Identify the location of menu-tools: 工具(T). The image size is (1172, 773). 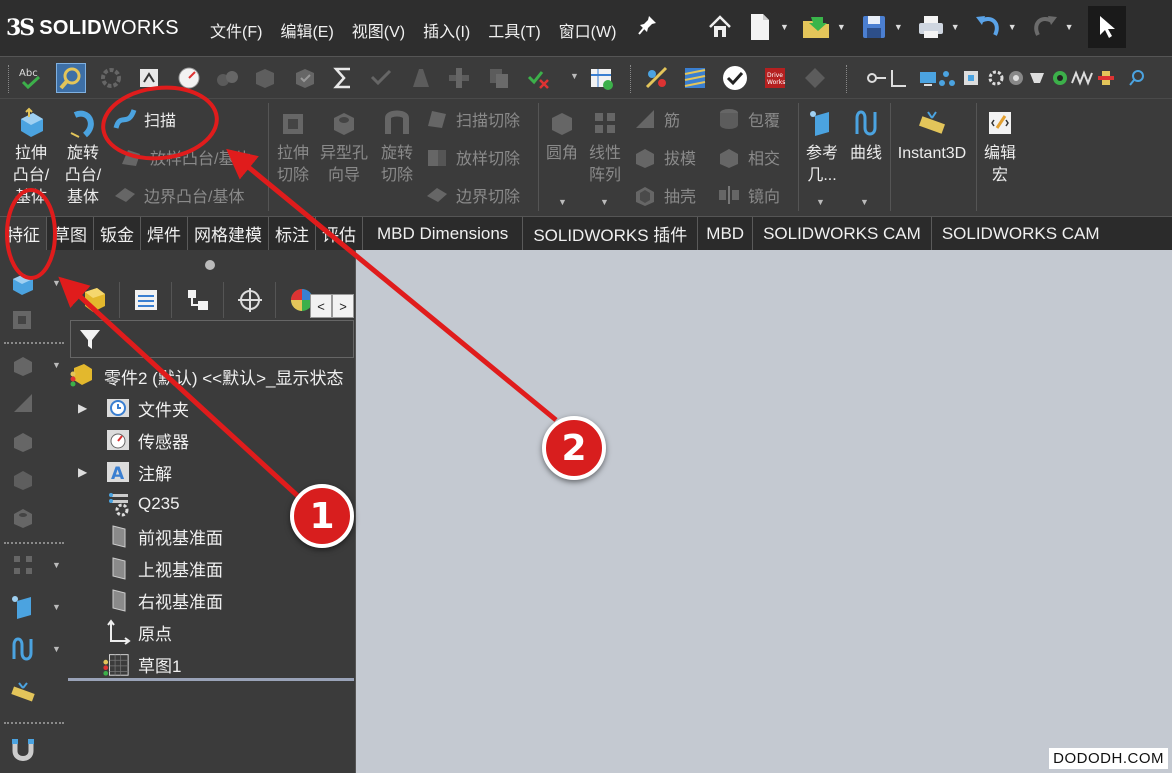
(514, 30).